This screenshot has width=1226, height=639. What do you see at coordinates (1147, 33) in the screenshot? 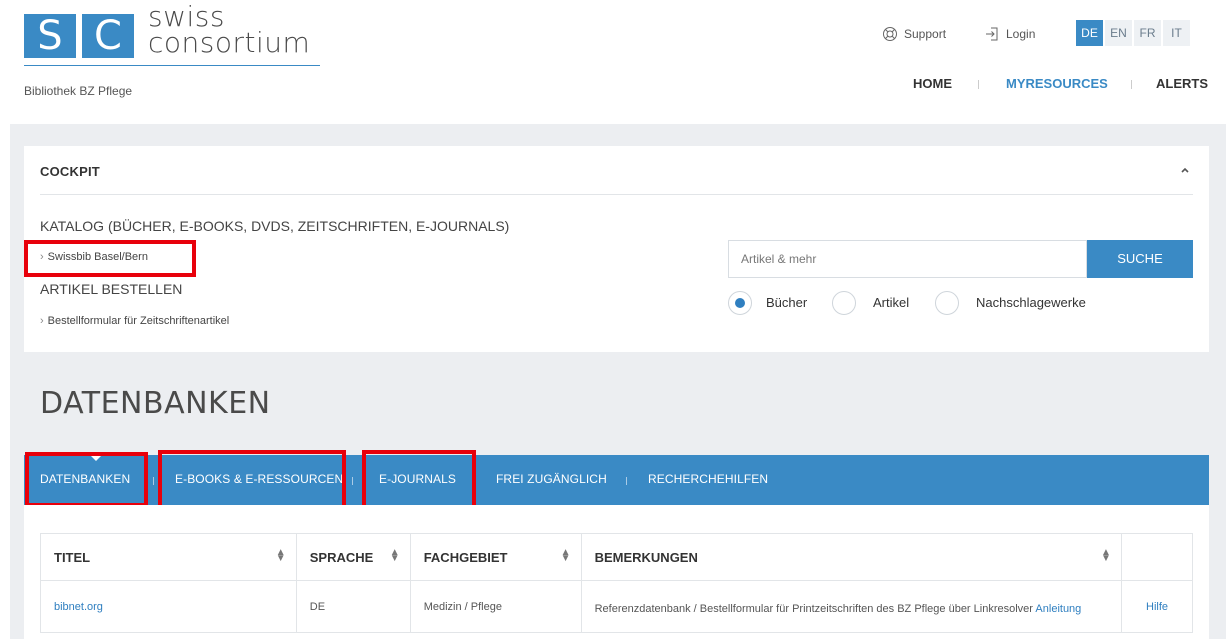
I see `lang-fr: FR` at bounding box center [1147, 33].